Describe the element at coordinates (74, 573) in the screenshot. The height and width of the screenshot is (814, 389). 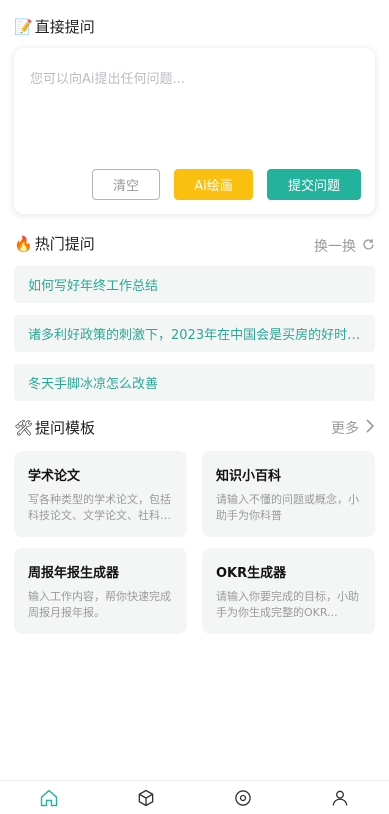
I see `template-title: 周报年报生成器` at that location.